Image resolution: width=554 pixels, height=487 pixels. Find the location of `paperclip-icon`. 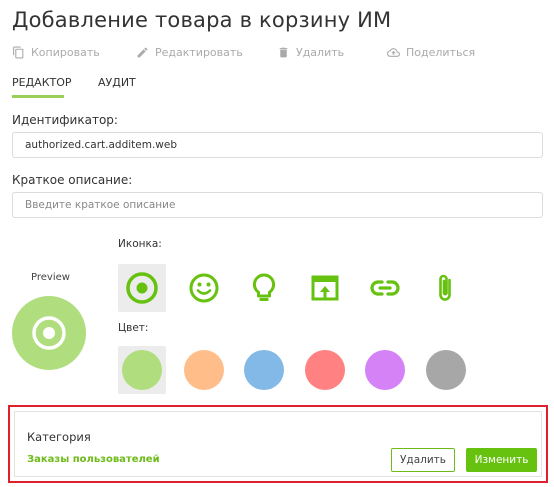

paperclip-icon is located at coordinates (445, 287).